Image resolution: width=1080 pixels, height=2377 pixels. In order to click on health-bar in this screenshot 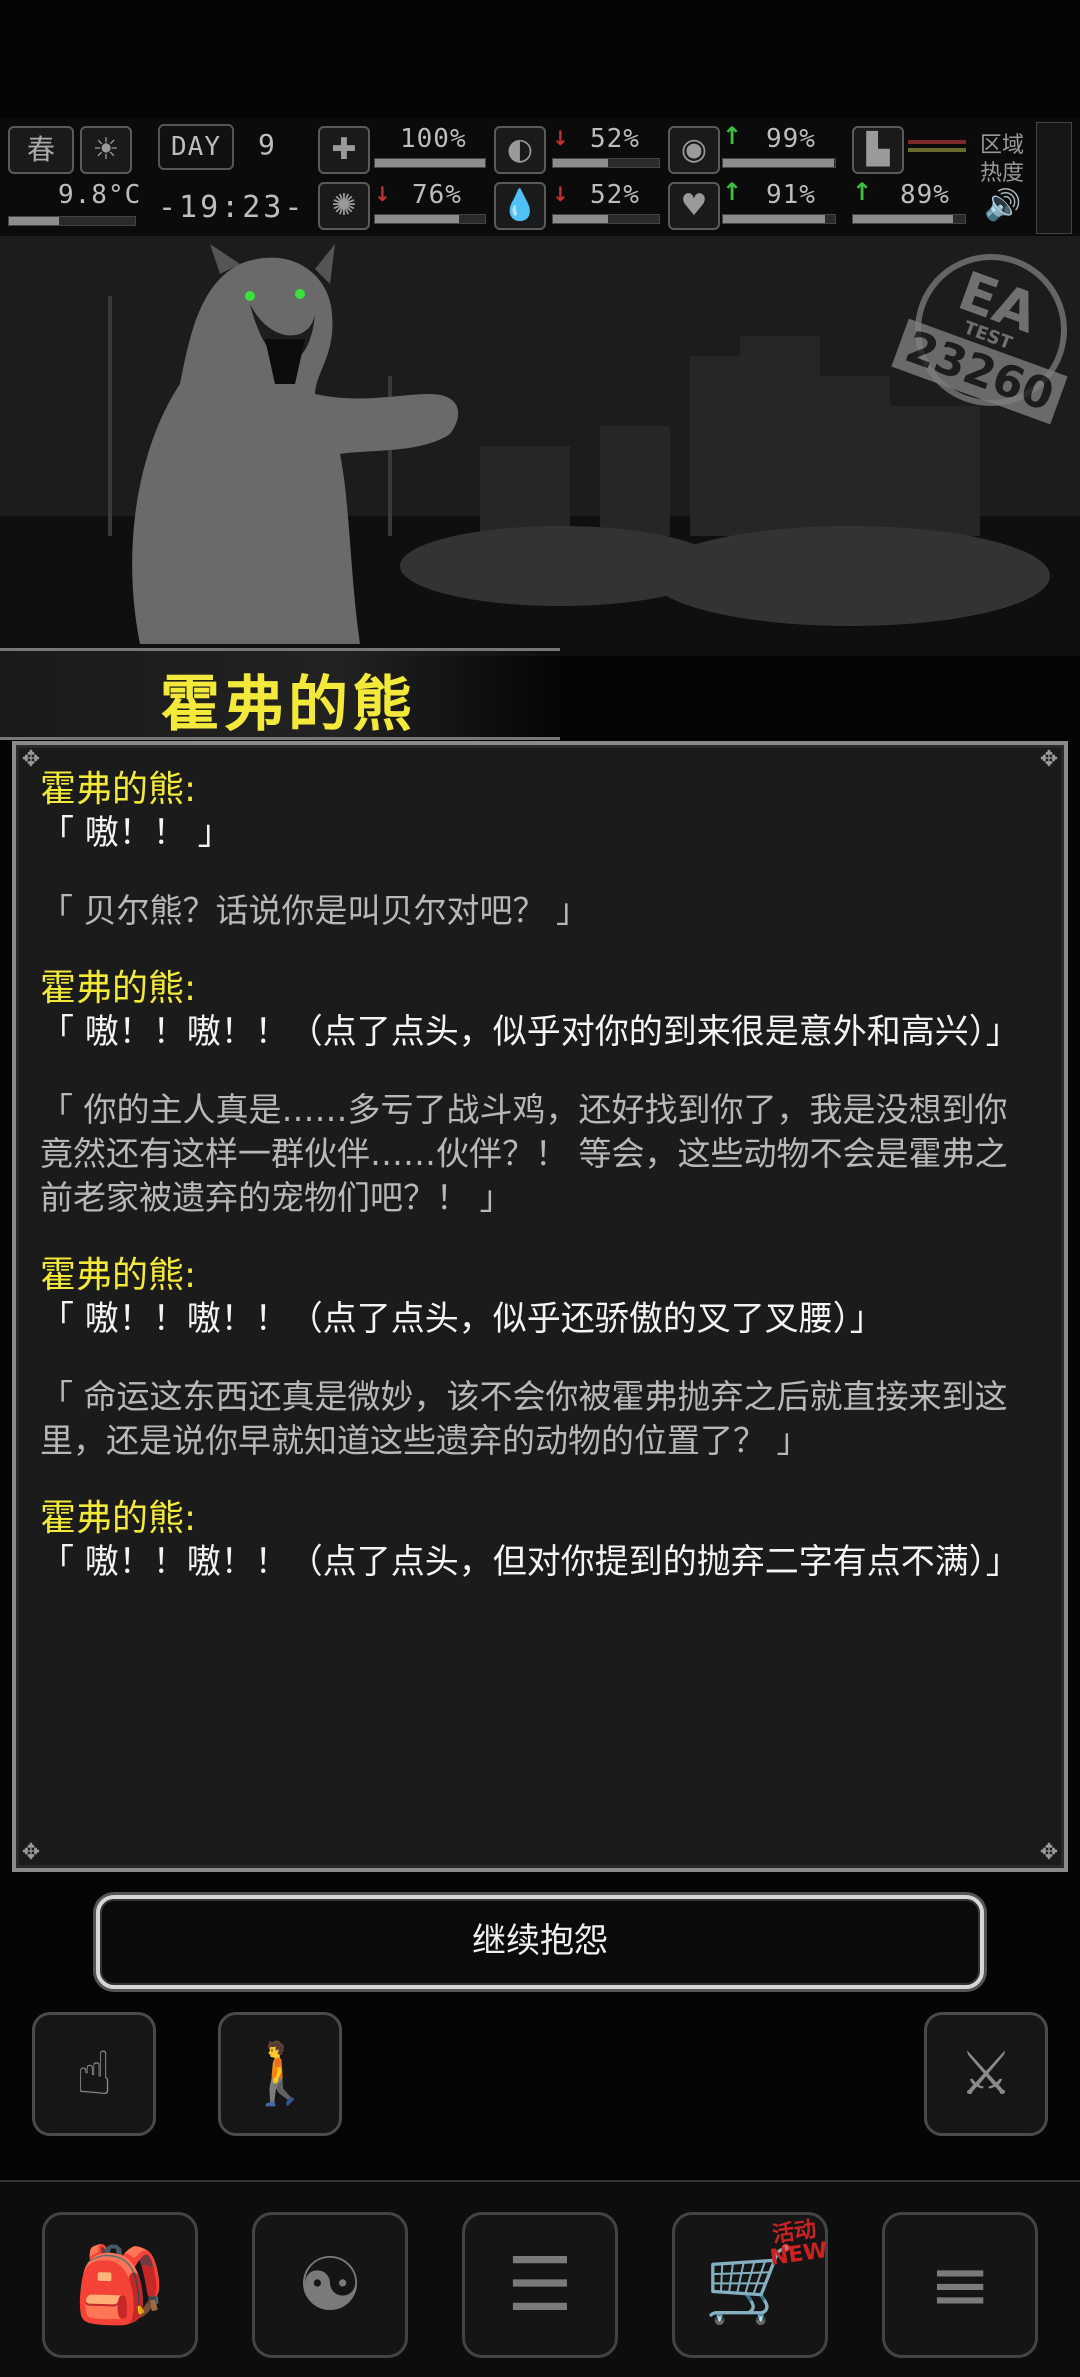, I will do `click(430, 163)`.